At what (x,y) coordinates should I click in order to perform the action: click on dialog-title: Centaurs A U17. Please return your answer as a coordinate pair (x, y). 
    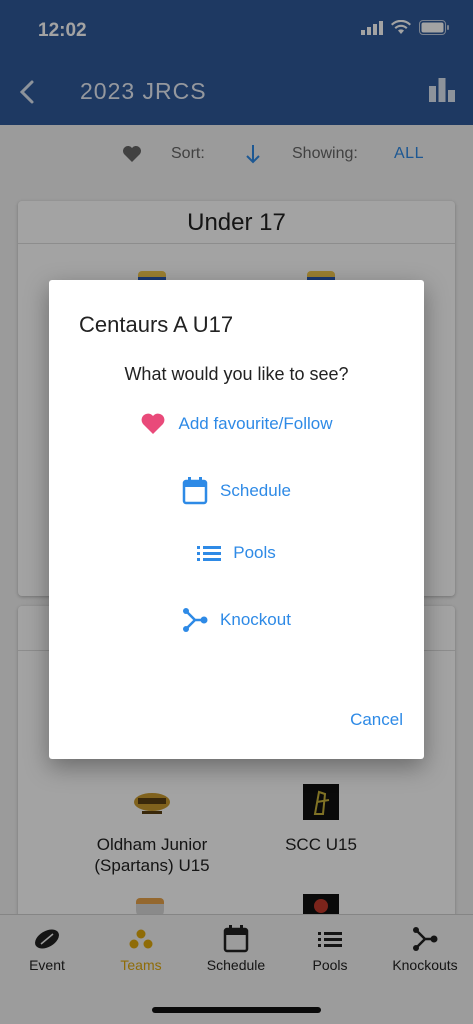
    Looking at the image, I should click on (156, 324).